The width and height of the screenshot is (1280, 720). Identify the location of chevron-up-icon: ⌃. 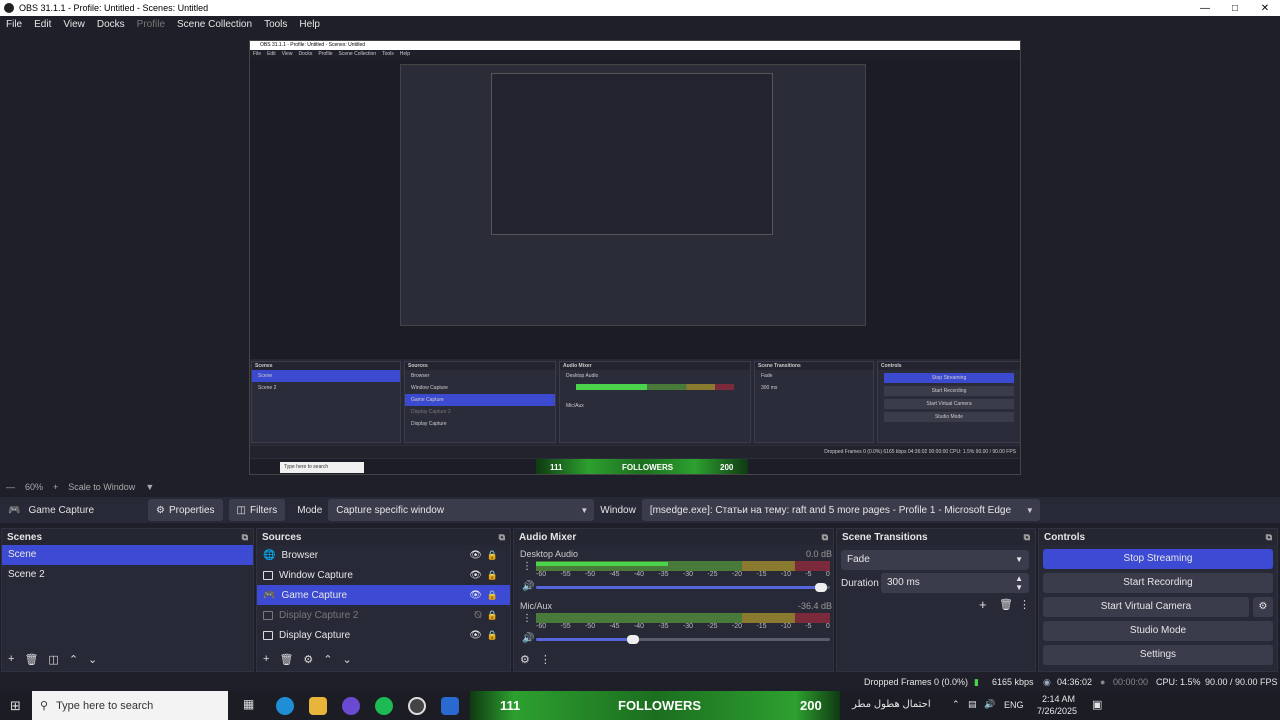
(956, 704).